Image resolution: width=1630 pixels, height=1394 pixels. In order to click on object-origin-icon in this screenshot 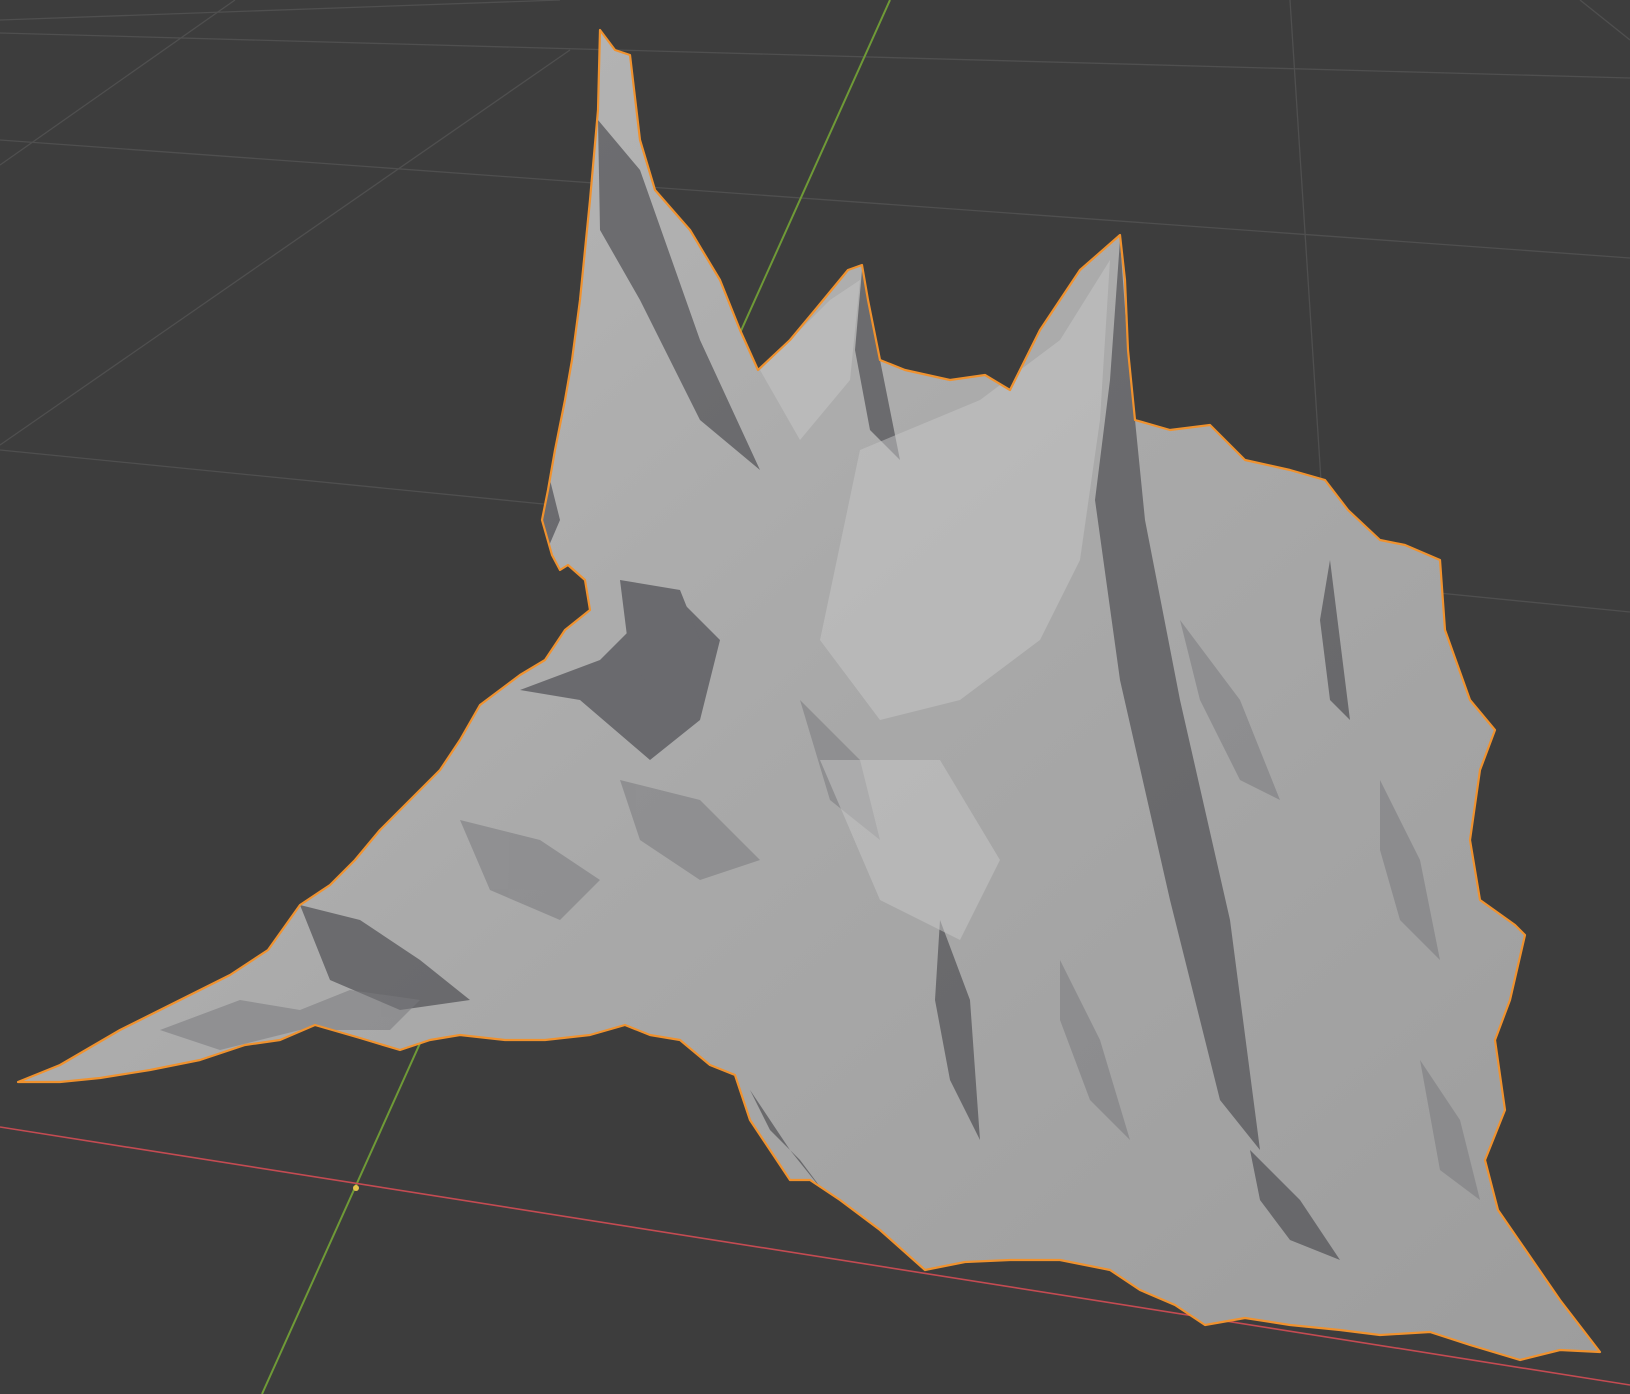, I will do `click(356, 1188)`.